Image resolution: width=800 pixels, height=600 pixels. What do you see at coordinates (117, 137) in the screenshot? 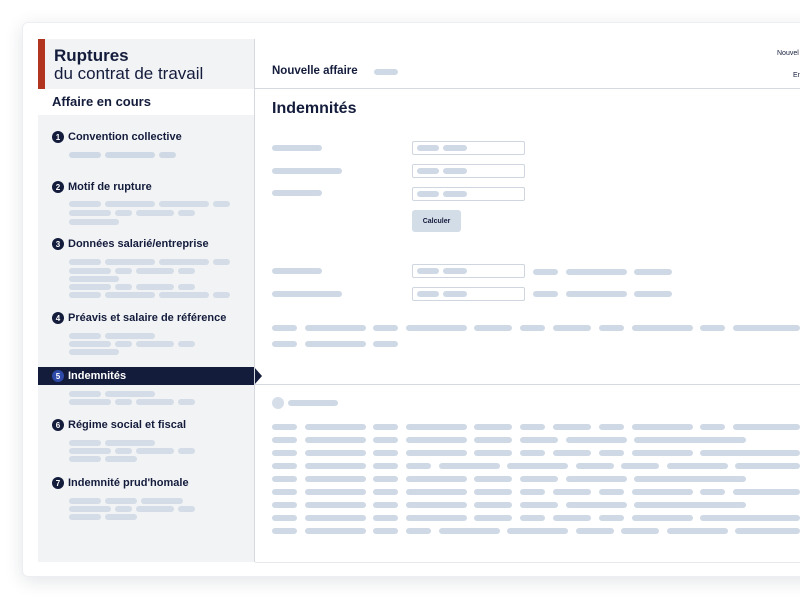
I see `sidebar-step-convention-collective: 1 Convention collective` at bounding box center [117, 137].